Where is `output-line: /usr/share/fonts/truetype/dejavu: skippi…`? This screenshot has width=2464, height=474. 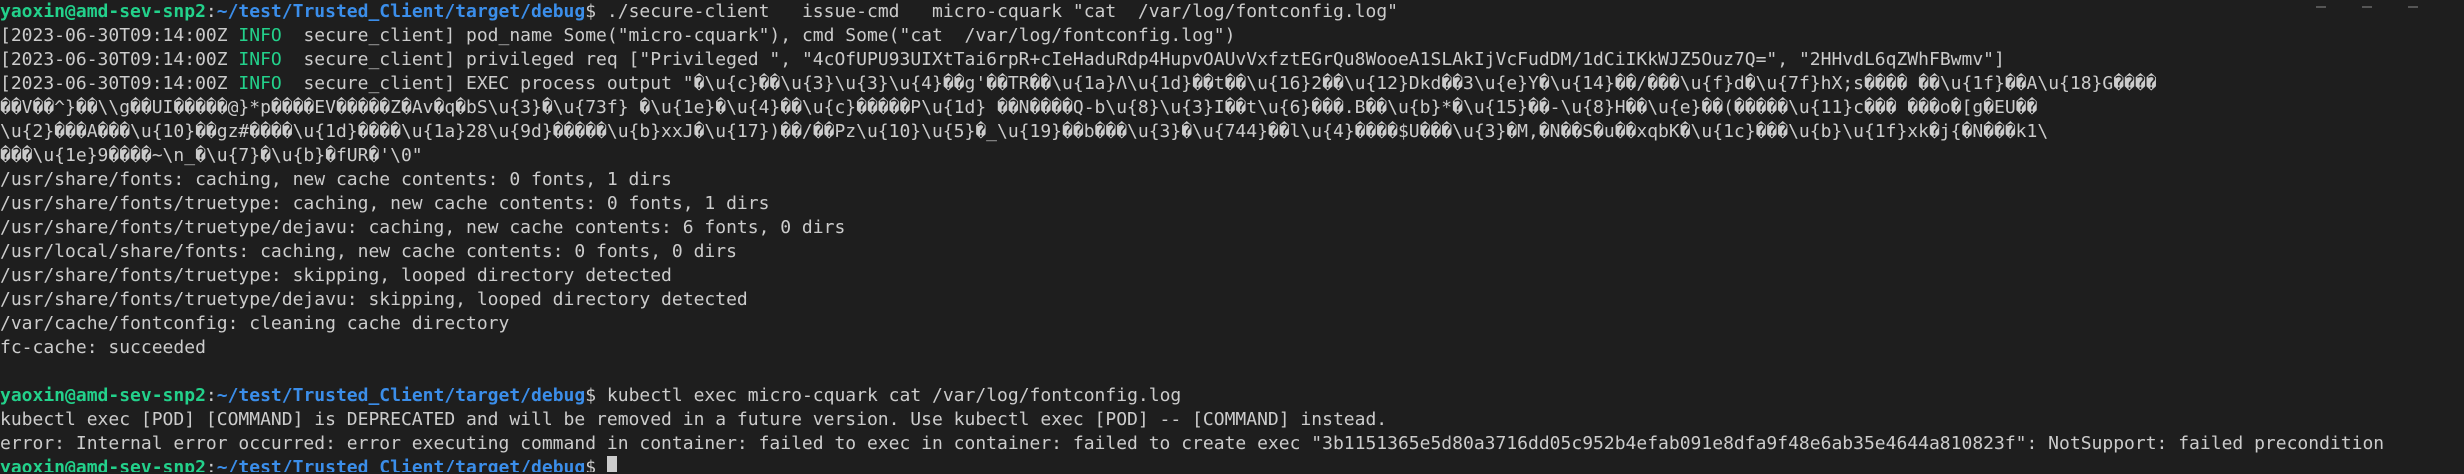
output-line: /usr/share/fonts/truetype/dejavu: skippi… is located at coordinates (1232, 300).